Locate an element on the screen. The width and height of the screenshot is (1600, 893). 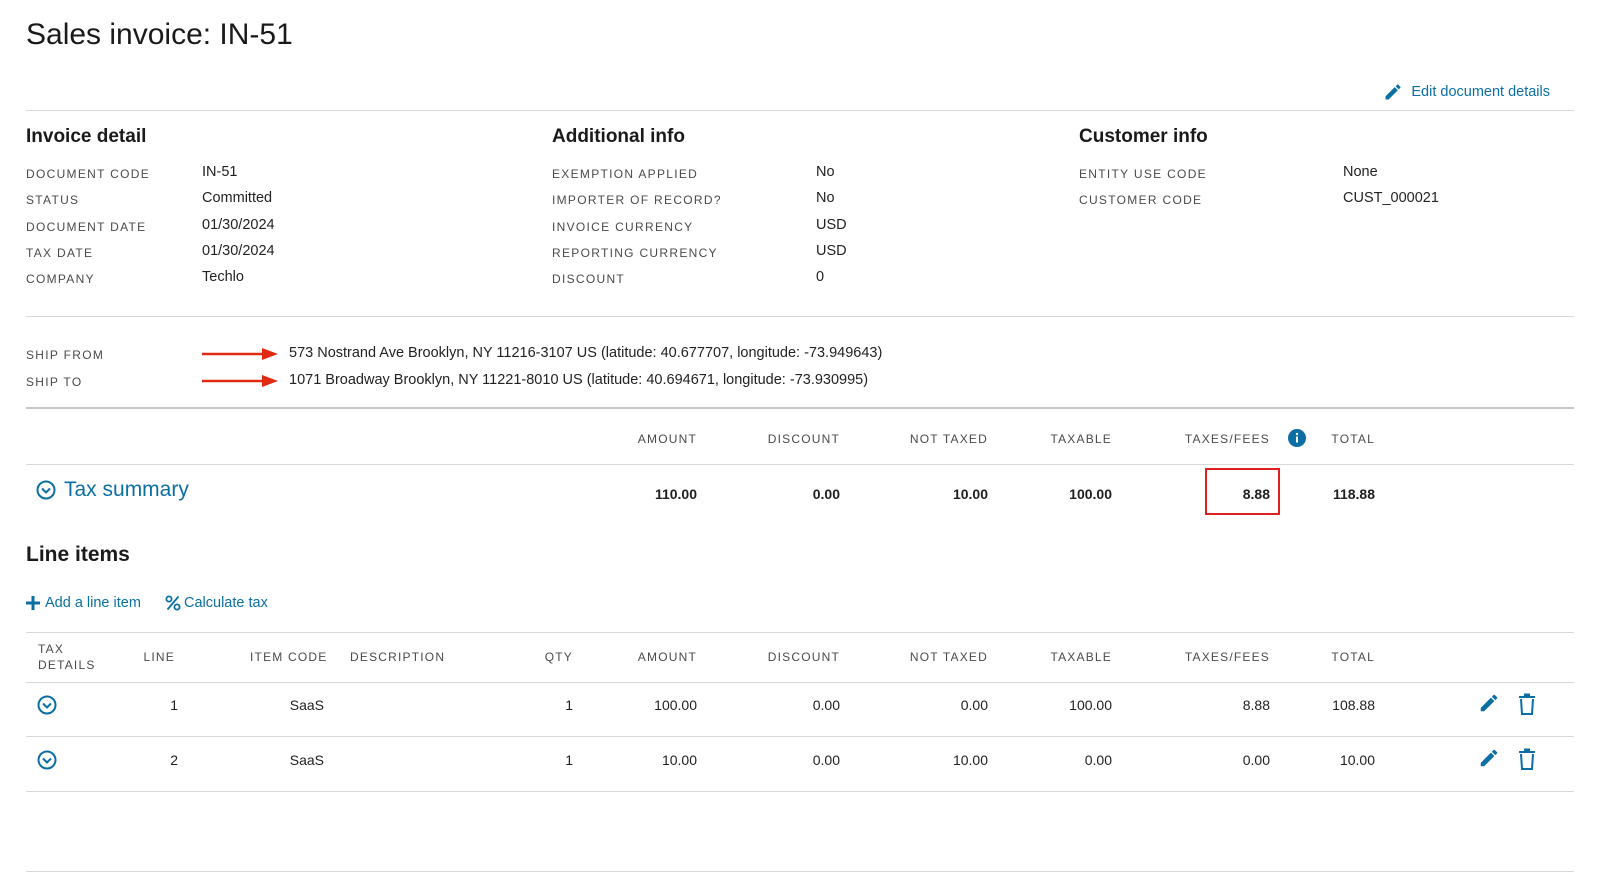
invoice-detail-heading: Invoice detail is located at coordinates (86, 136).